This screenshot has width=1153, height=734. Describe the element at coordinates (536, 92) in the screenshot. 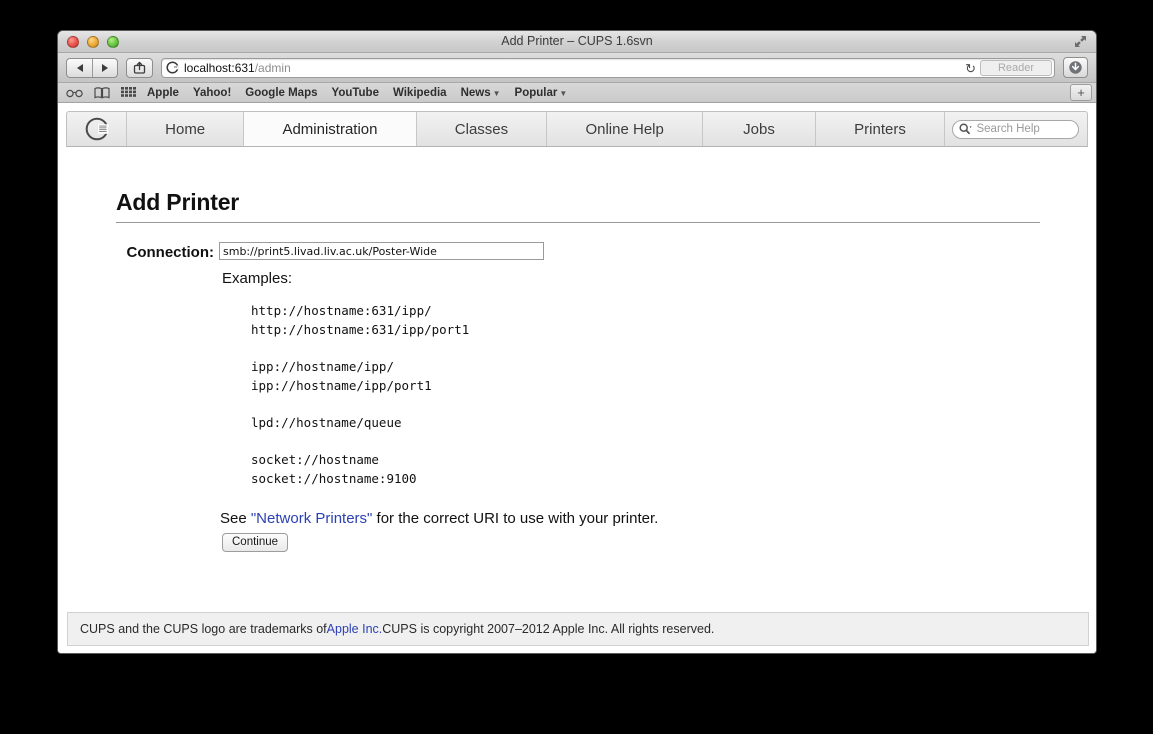

I see `bookmark-label: Popular` at that location.